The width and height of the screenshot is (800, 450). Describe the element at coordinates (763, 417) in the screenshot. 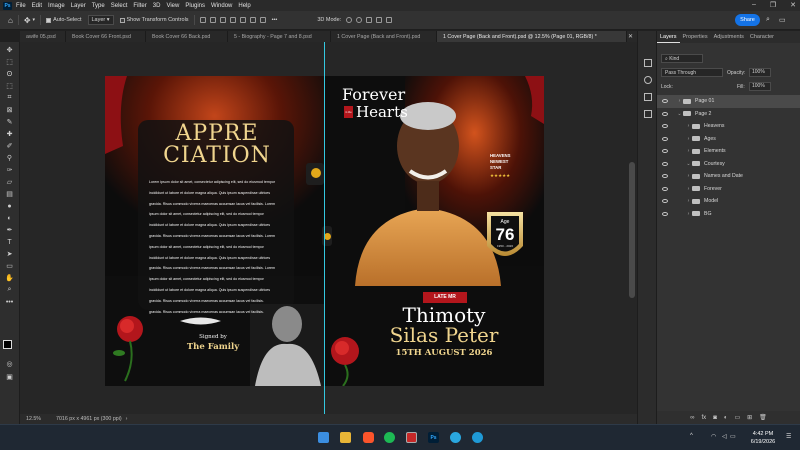

I see `delete-icon: 🗑` at that location.